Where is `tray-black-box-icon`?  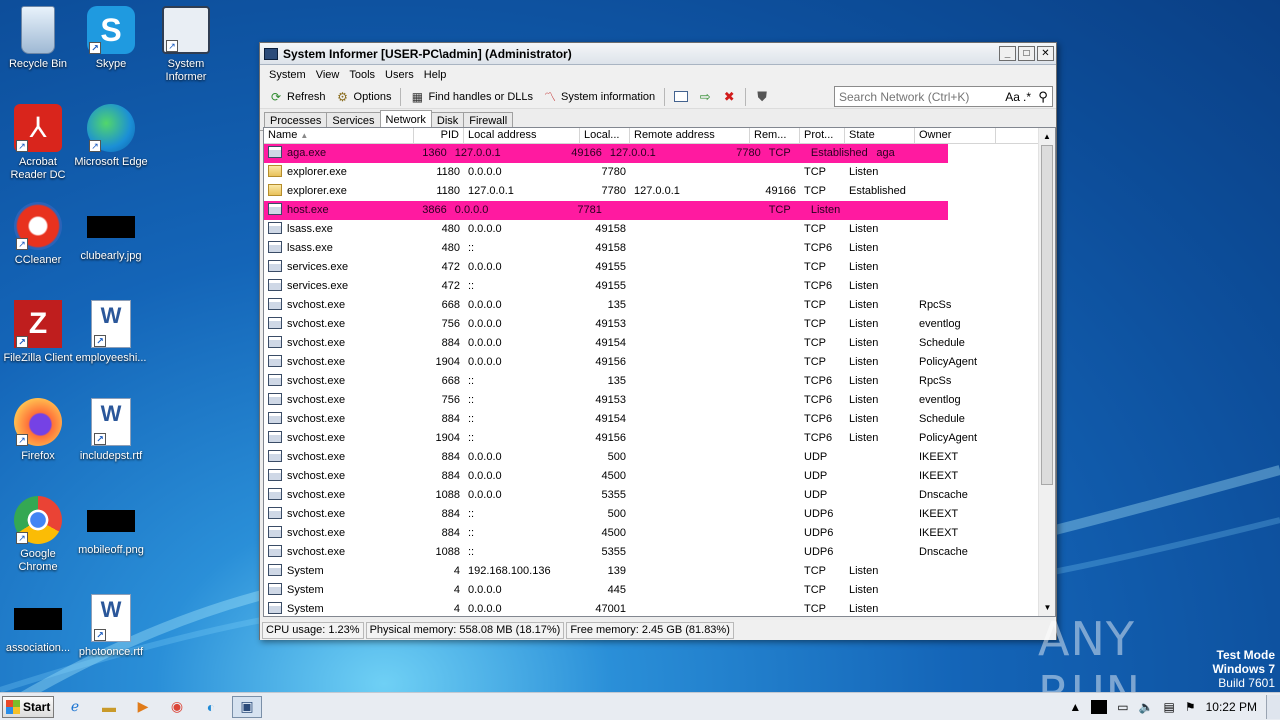 tray-black-box-icon is located at coordinates (1099, 706).